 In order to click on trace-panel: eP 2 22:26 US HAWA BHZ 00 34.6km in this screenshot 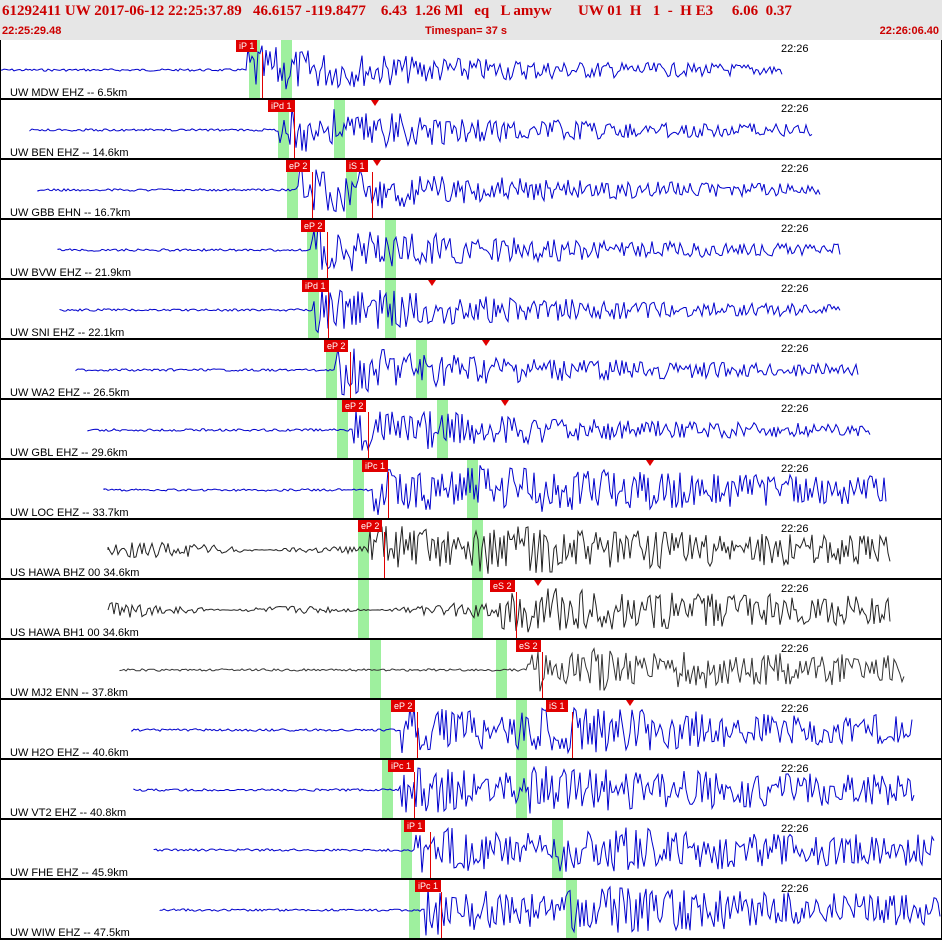, I will do `click(471, 550)`.